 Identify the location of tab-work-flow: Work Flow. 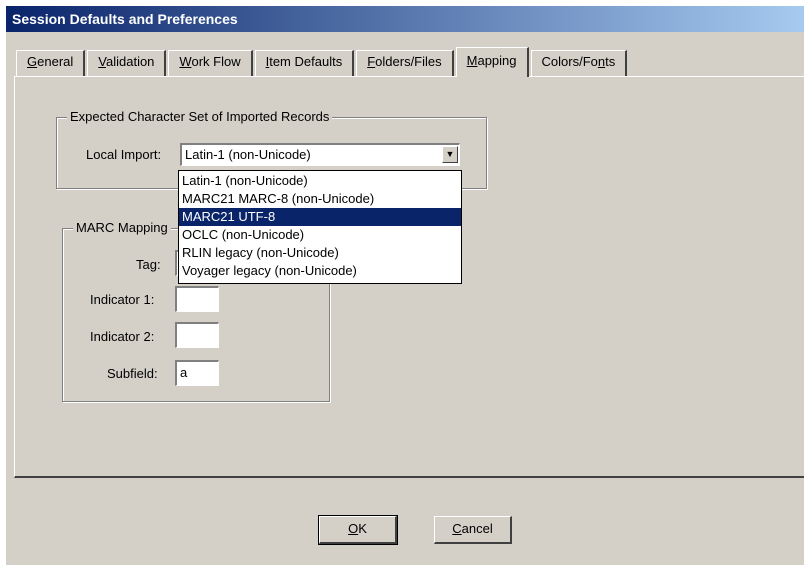
(210, 63).